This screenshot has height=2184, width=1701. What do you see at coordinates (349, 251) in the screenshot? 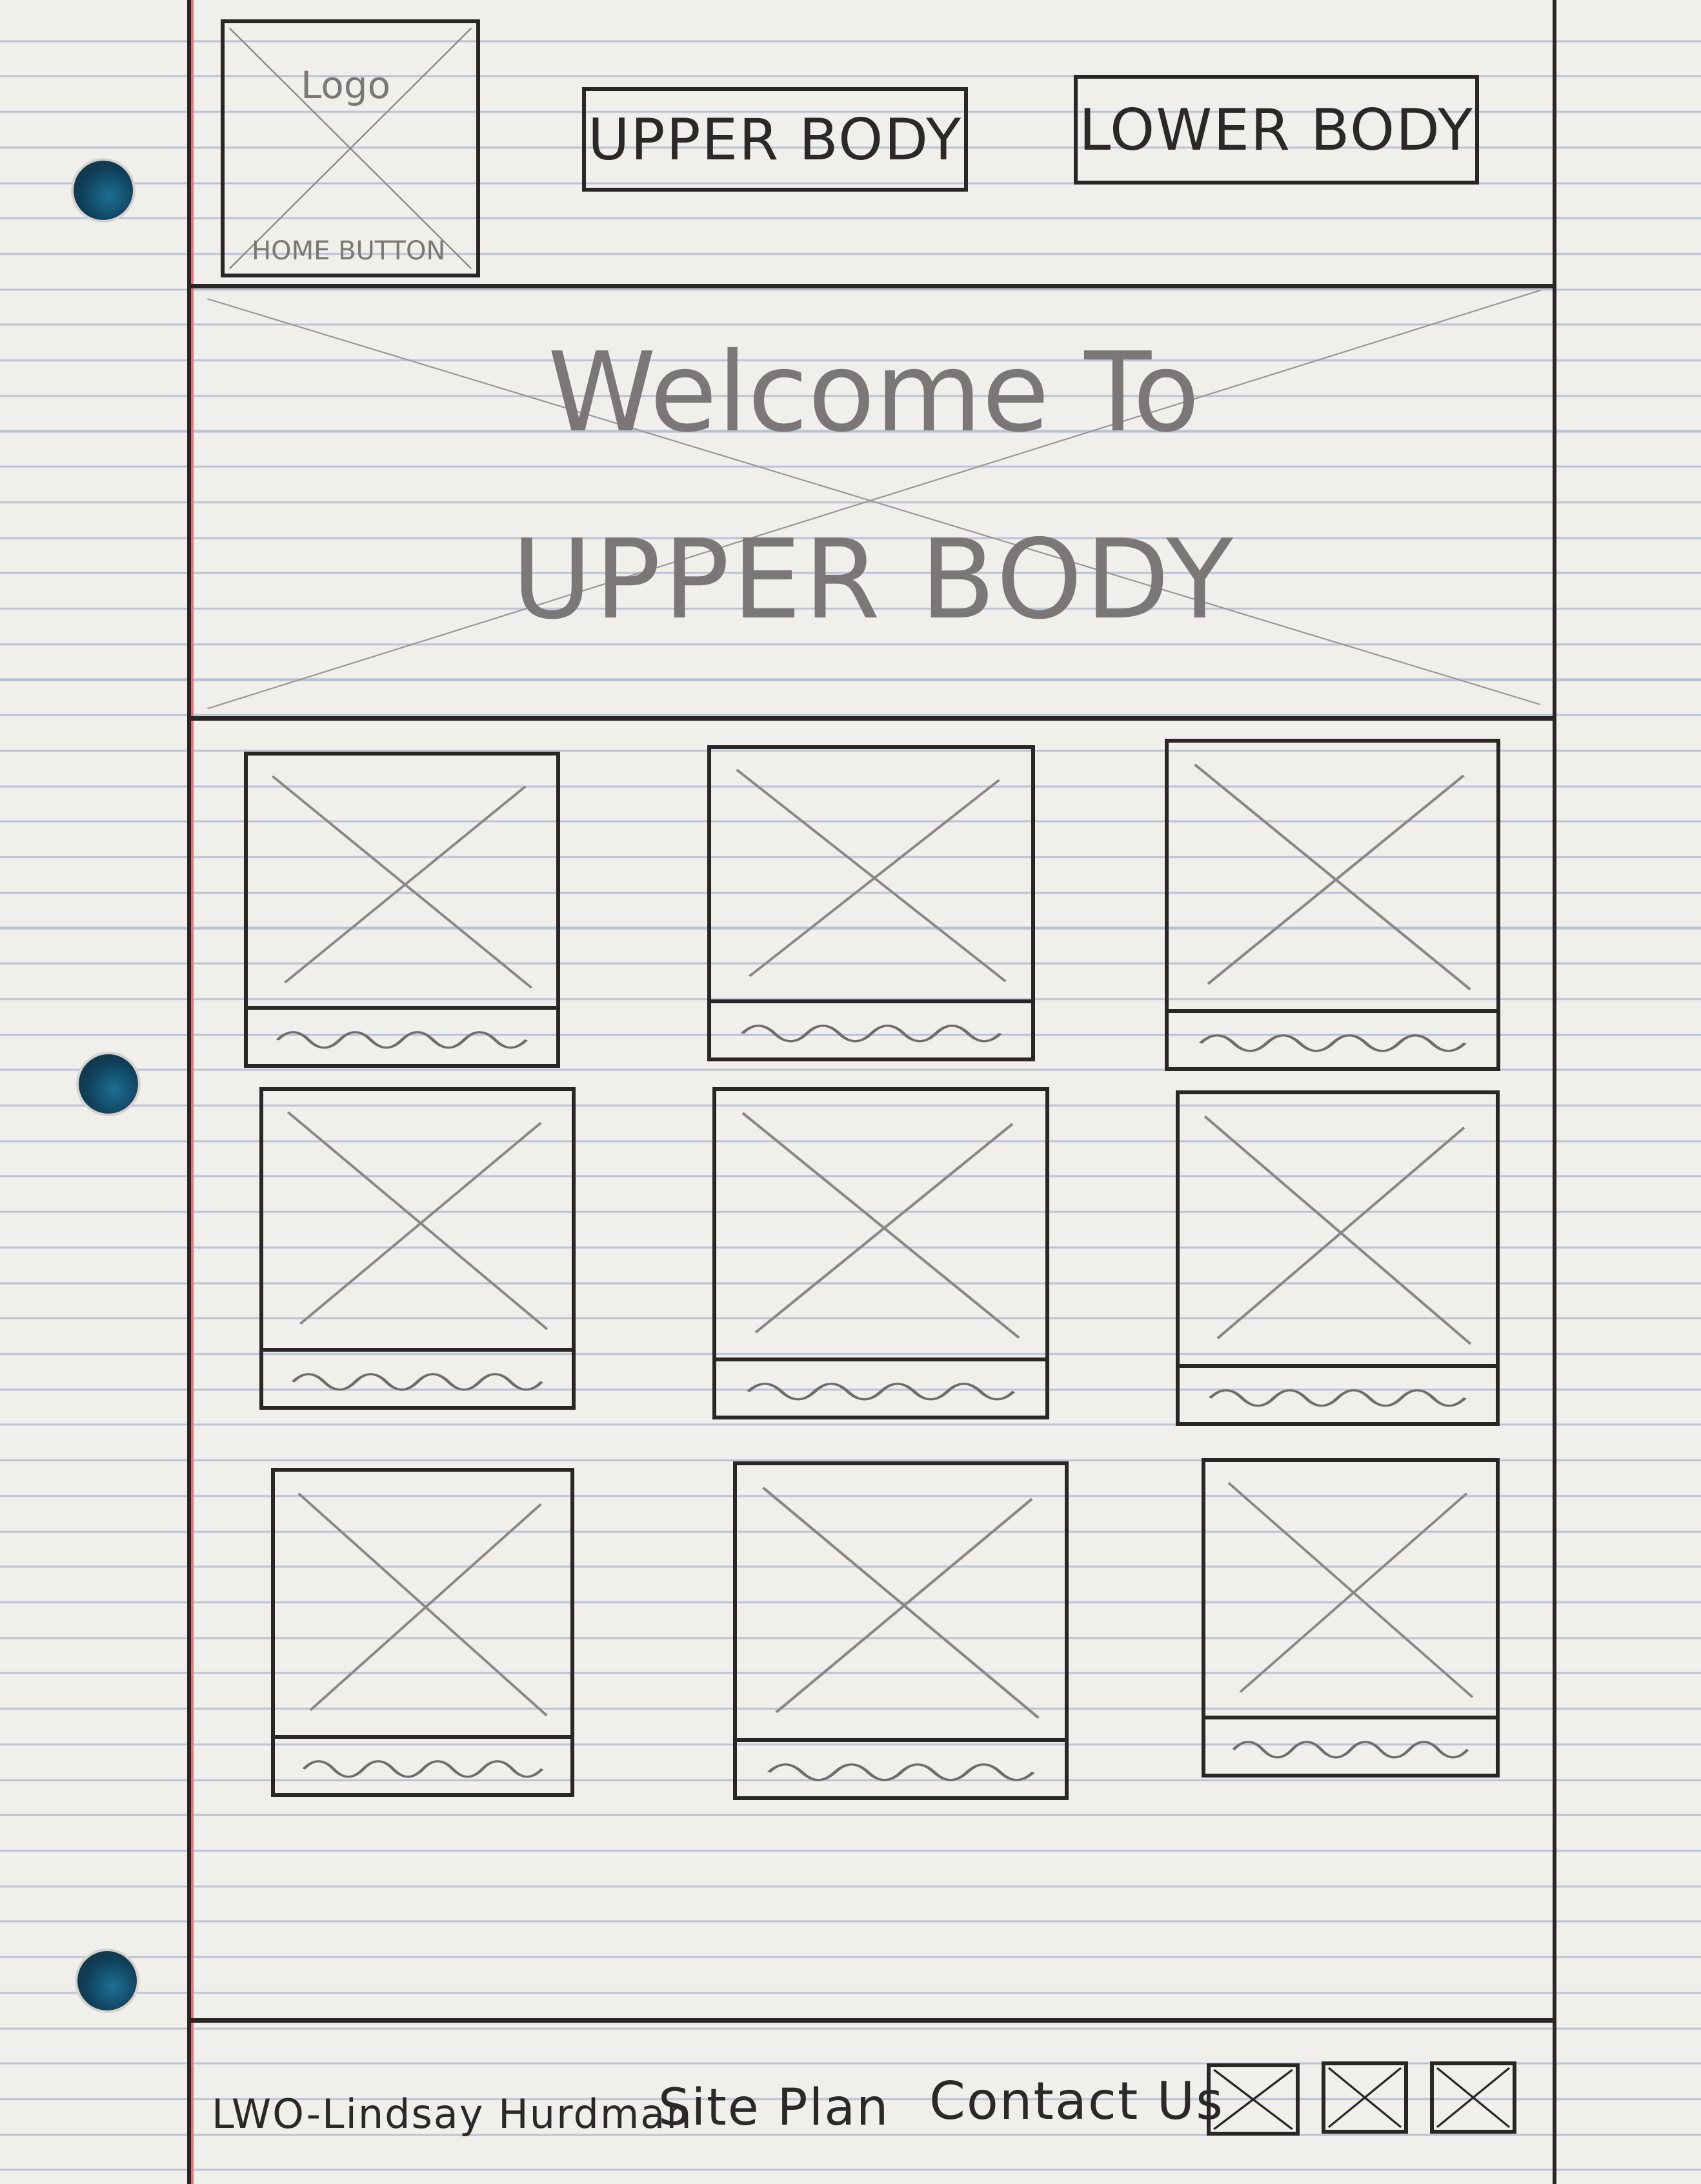
I see `home-button-label: HOME BUTTON` at bounding box center [349, 251].